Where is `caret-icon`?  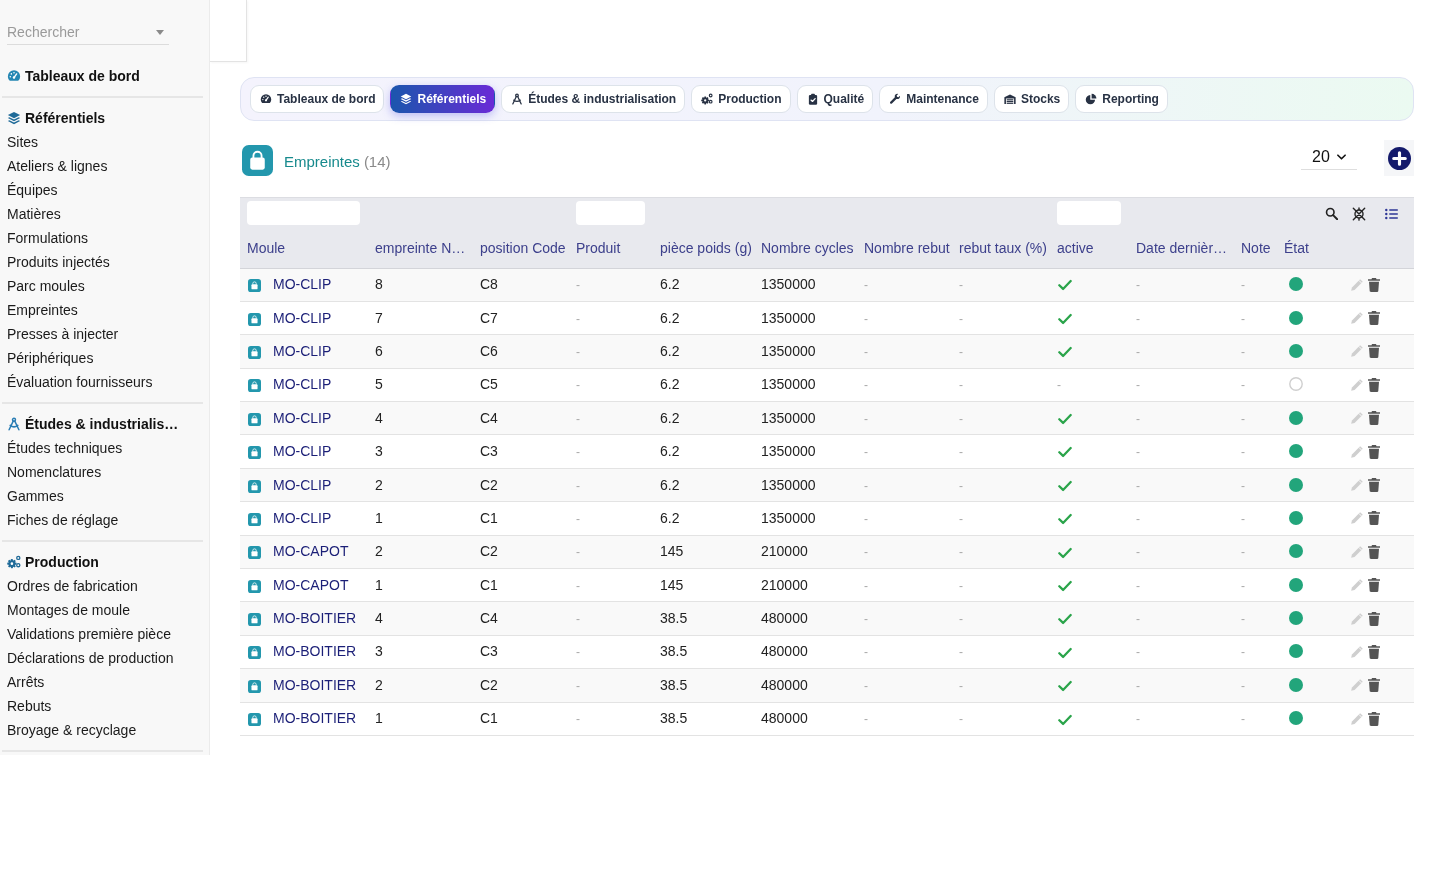 caret-icon is located at coordinates (160, 32).